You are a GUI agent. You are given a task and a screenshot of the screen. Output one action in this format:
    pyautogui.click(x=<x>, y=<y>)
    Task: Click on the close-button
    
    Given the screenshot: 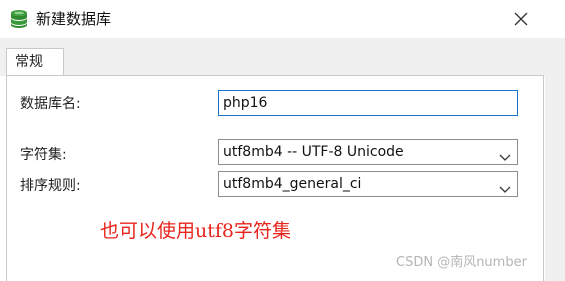 What is the action you would take?
    pyautogui.click(x=521, y=19)
    